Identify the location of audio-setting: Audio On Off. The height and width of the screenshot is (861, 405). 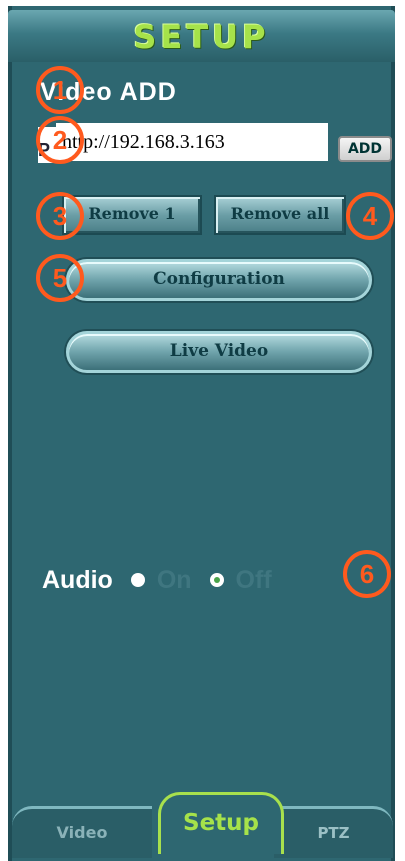
(157, 580).